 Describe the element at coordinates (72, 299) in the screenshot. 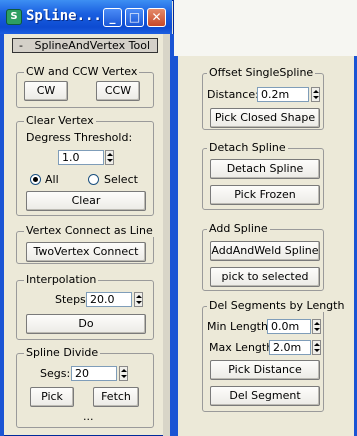

I see `steps-label: Steps:` at that location.